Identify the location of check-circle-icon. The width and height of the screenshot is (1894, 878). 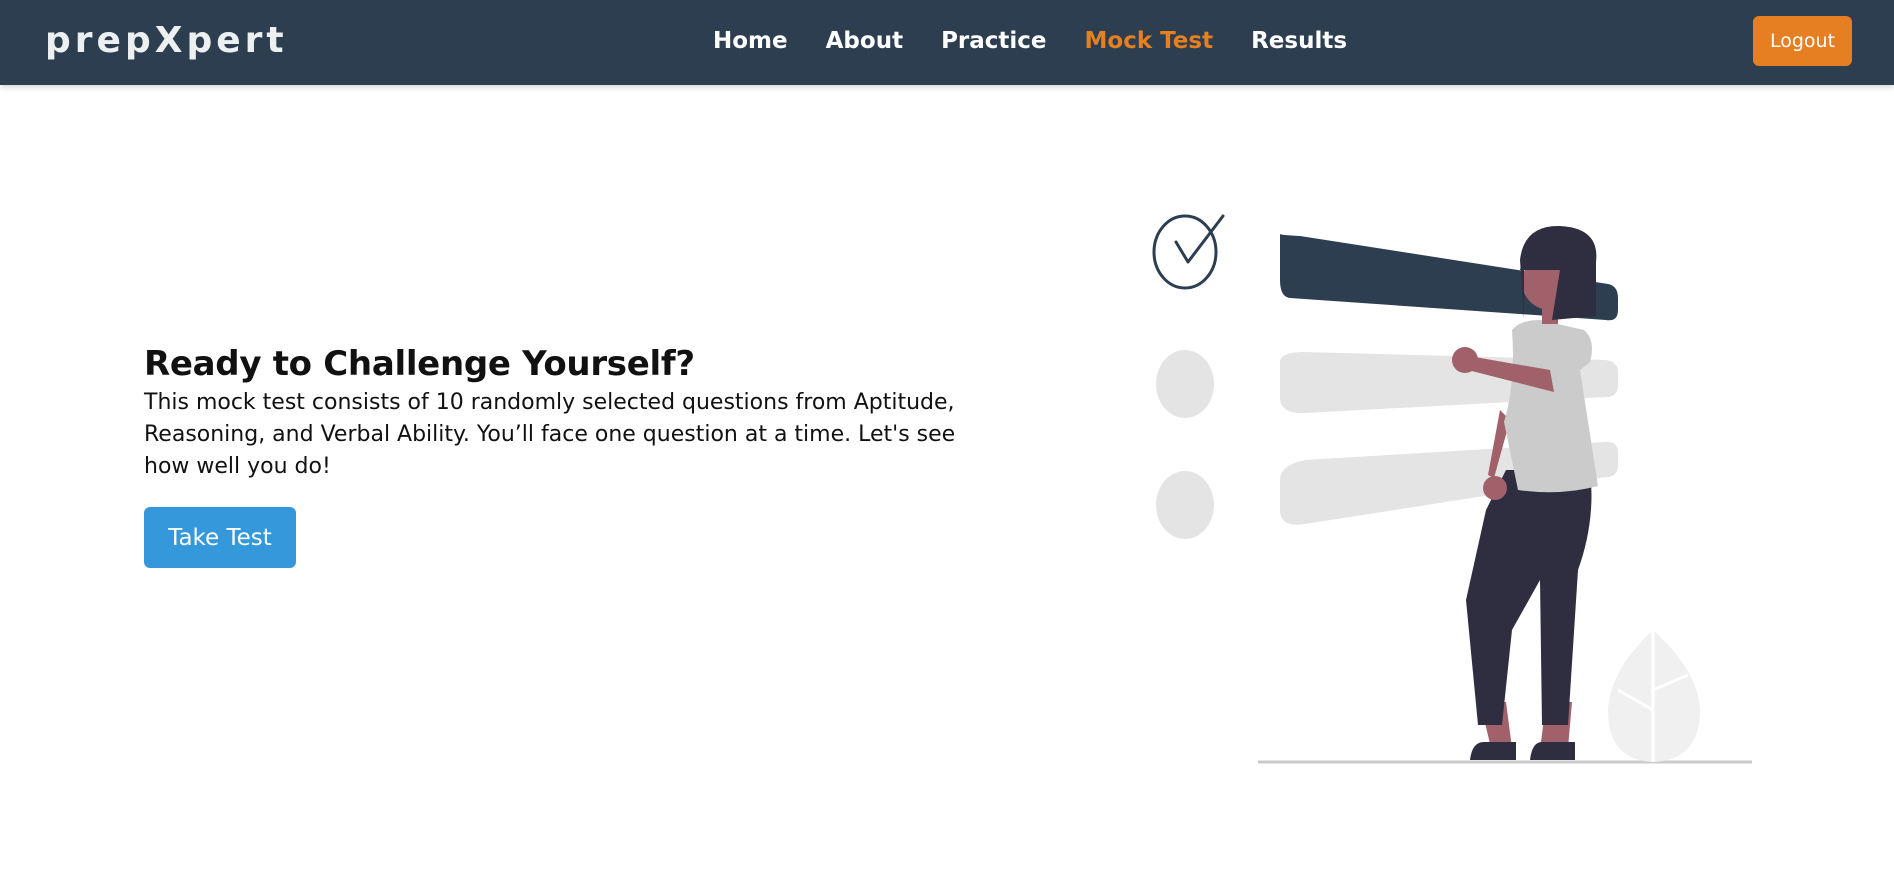
(1188, 252).